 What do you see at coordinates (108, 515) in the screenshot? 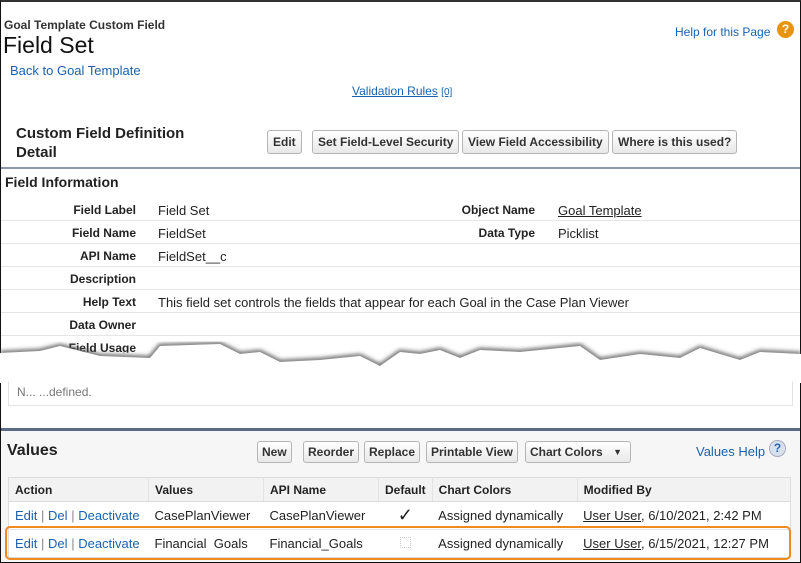
I see `deactivate-link: Deactivate` at bounding box center [108, 515].